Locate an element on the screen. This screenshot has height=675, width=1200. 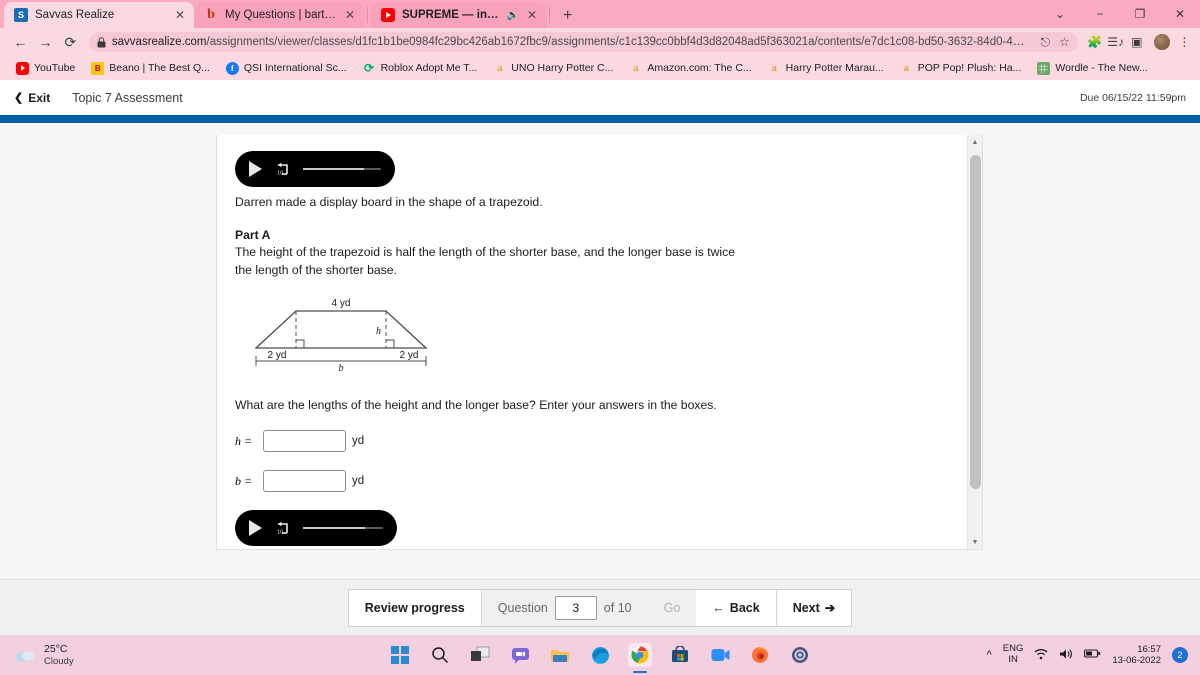
profile-avatar is located at coordinates (1162, 42).